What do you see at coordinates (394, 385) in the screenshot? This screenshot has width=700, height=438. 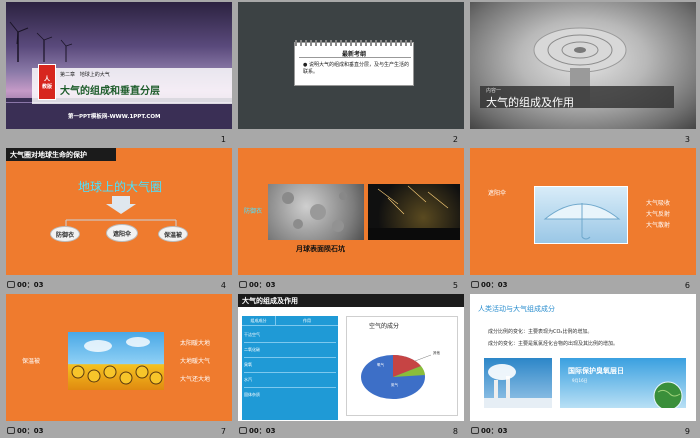 I see `pie-label-nitrogen: 氮气` at bounding box center [394, 385].